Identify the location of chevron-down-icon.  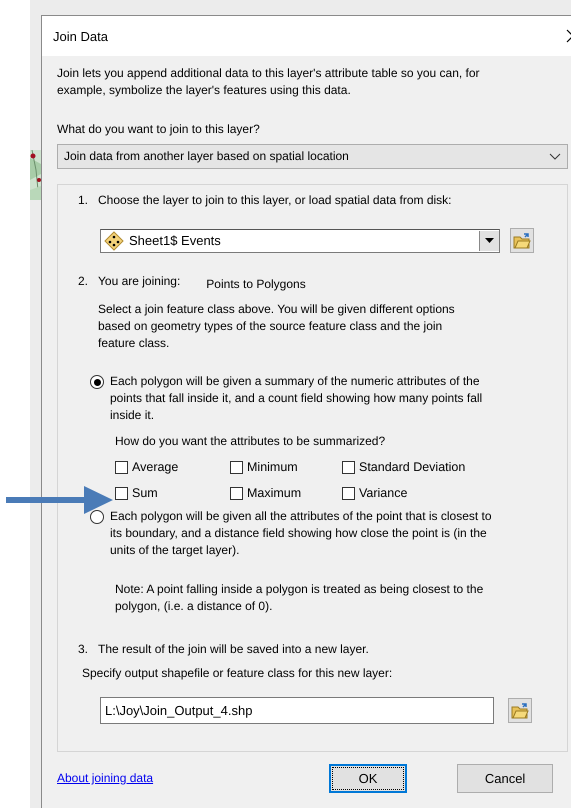
(555, 156).